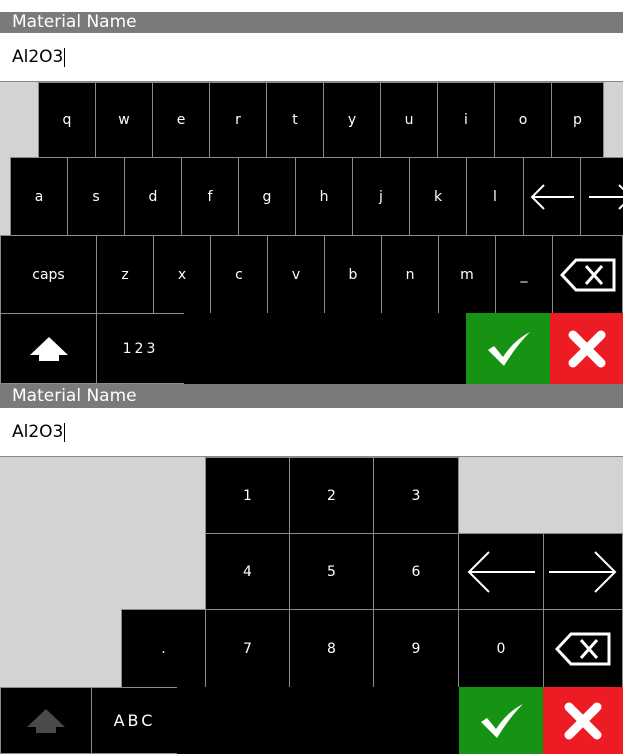  Describe the element at coordinates (247, 495) in the screenshot. I see `key-1: 1` at that location.